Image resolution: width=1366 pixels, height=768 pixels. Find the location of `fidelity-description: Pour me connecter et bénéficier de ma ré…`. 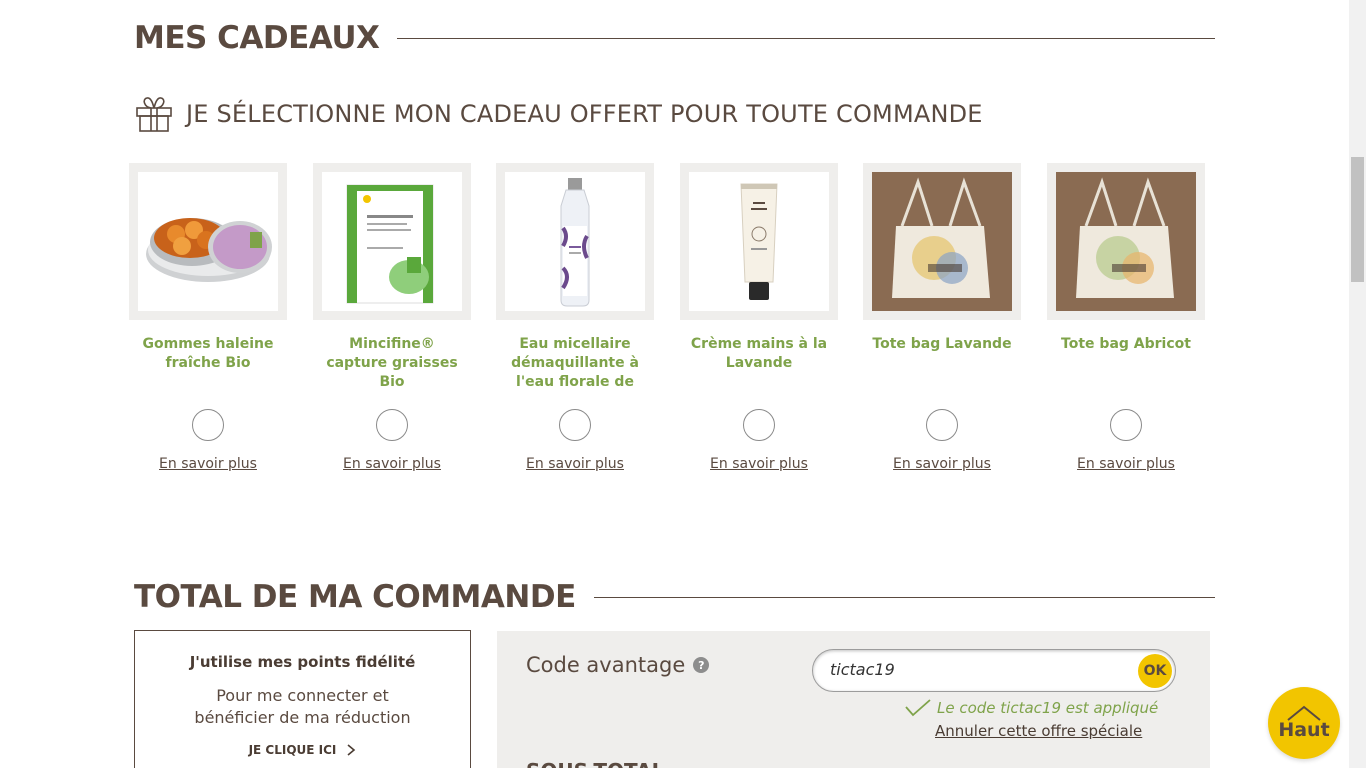

fidelity-description: Pour me connecter et bénéficier de ma ré… is located at coordinates (302, 707).